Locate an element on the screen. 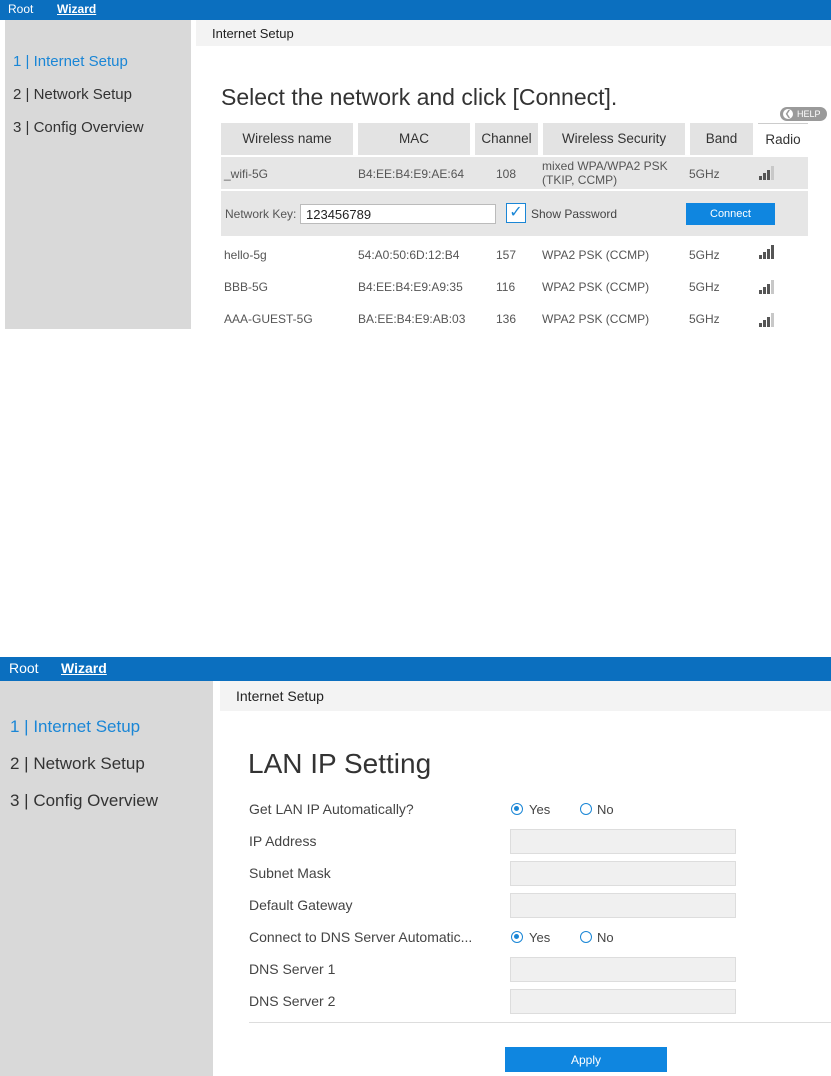  auto-dns-yes-label: Yes is located at coordinates (540, 937).